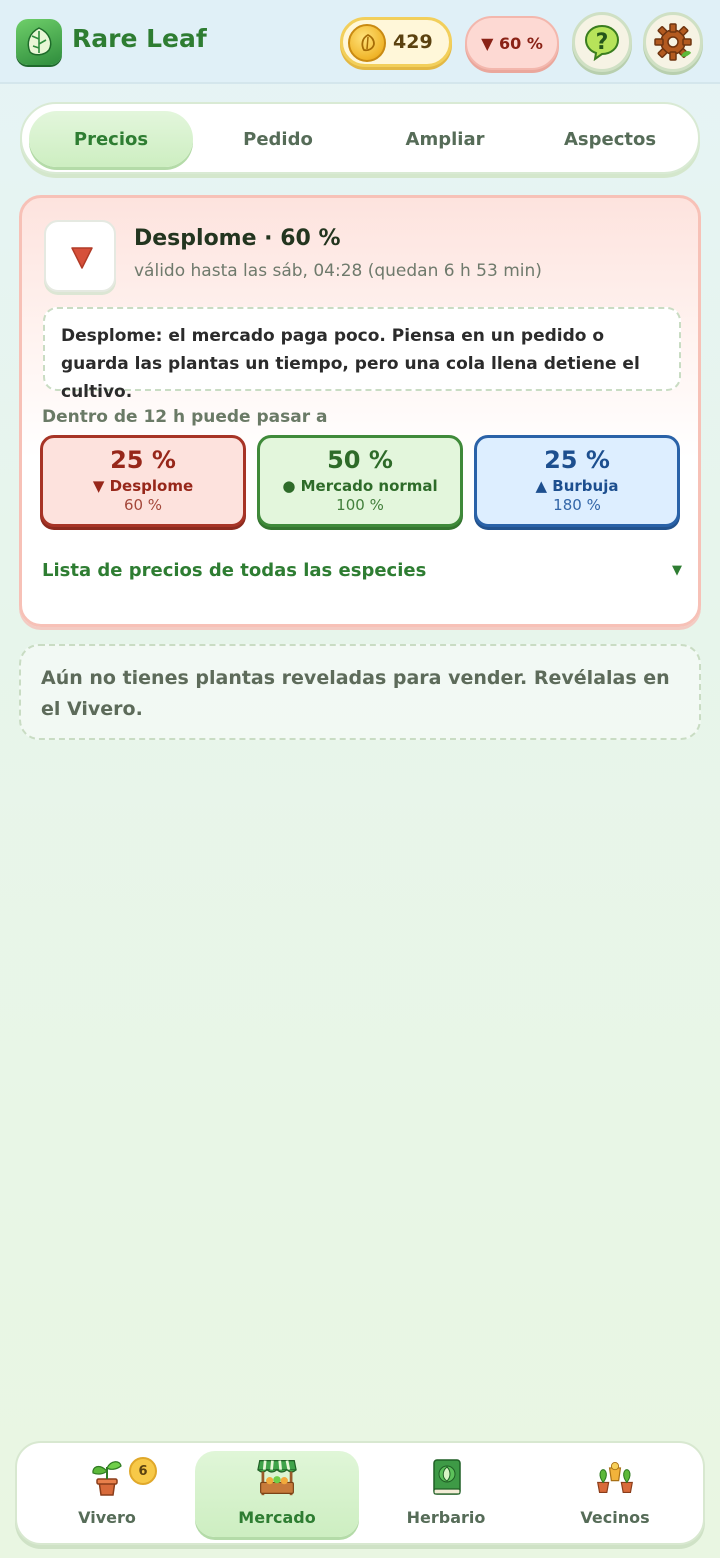 Image resolution: width=720 pixels, height=1558 pixels. I want to click on market-status-pill: ▼ 60 %, so click(512, 43).